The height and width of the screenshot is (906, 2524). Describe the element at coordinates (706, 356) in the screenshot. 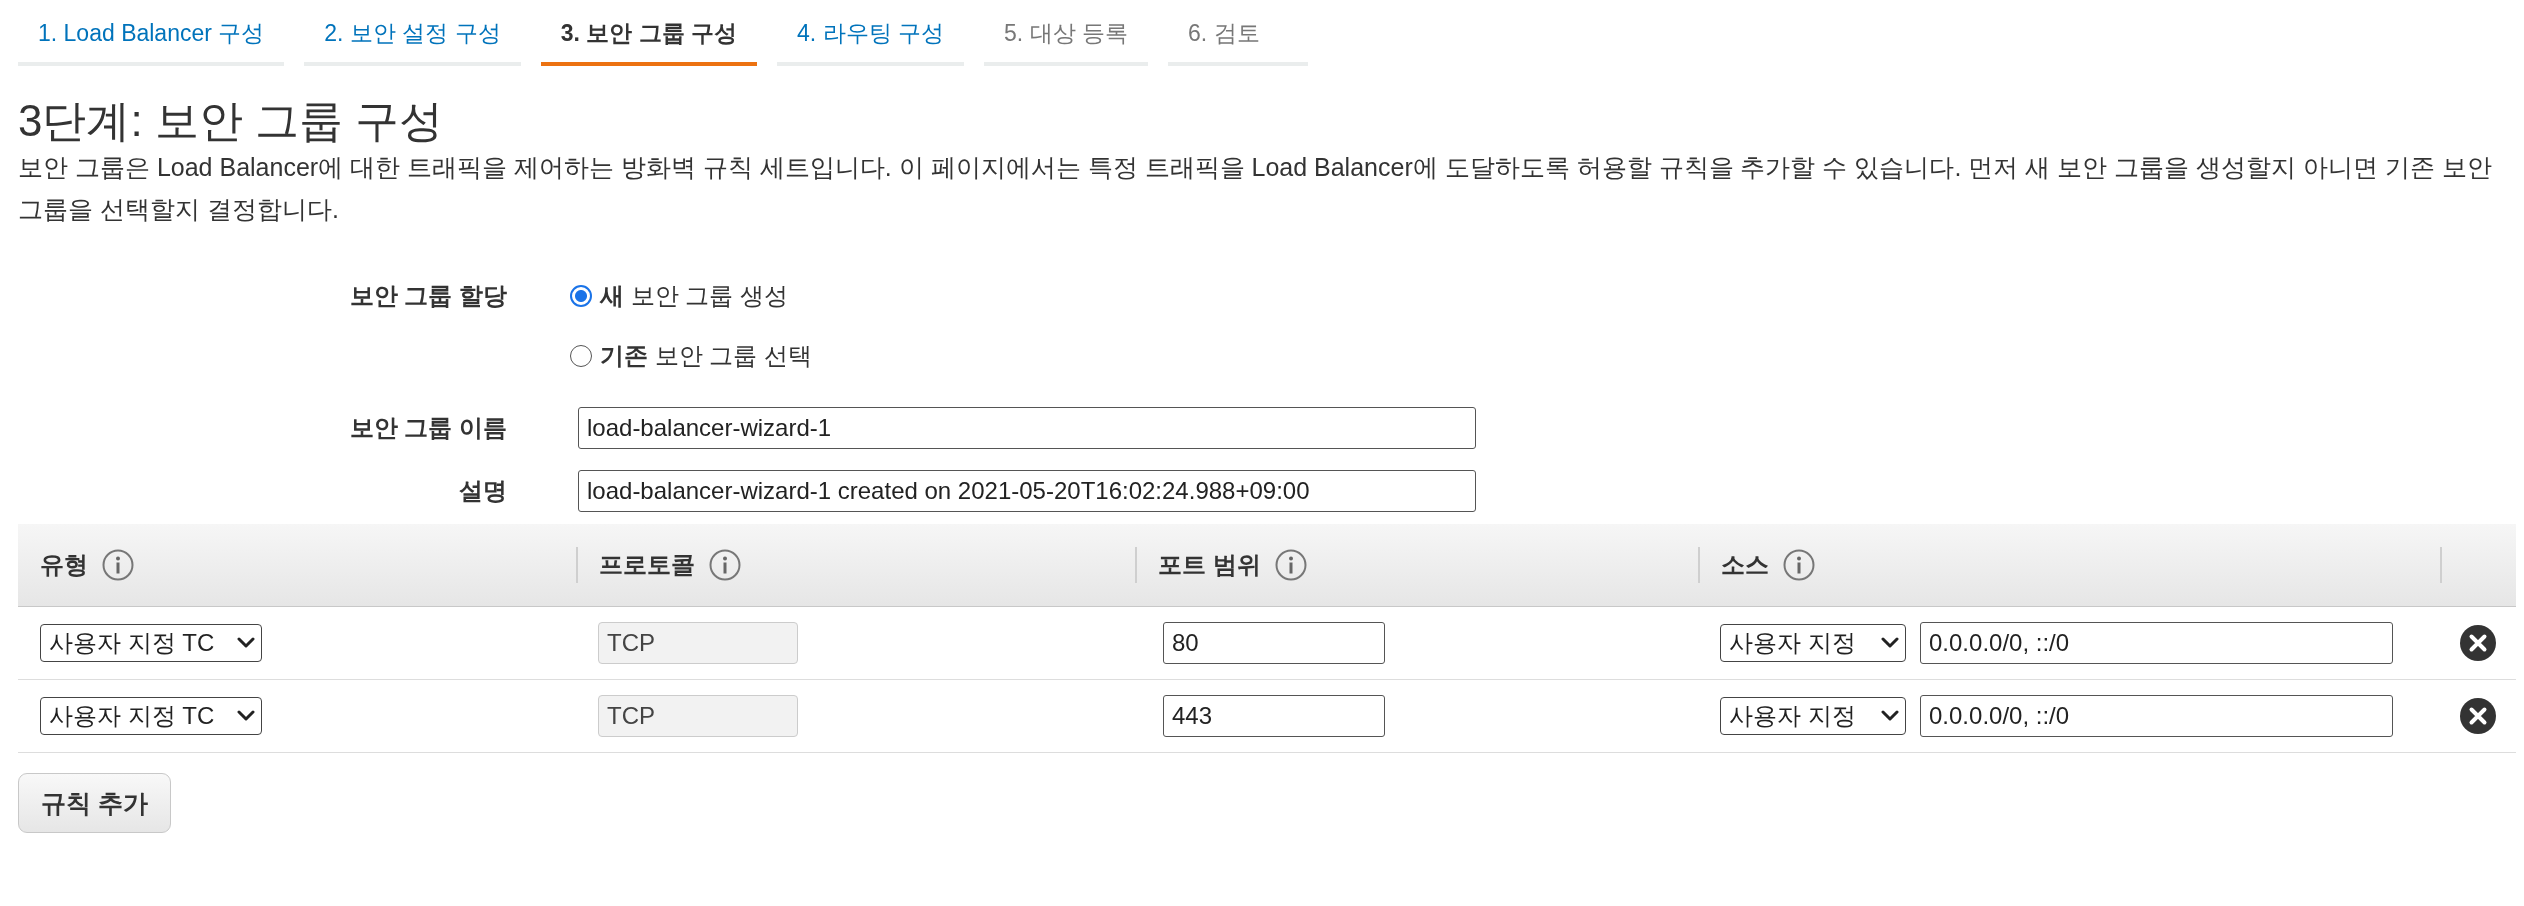

I see `radio-label: 기존 보안 그룹 선택` at that location.